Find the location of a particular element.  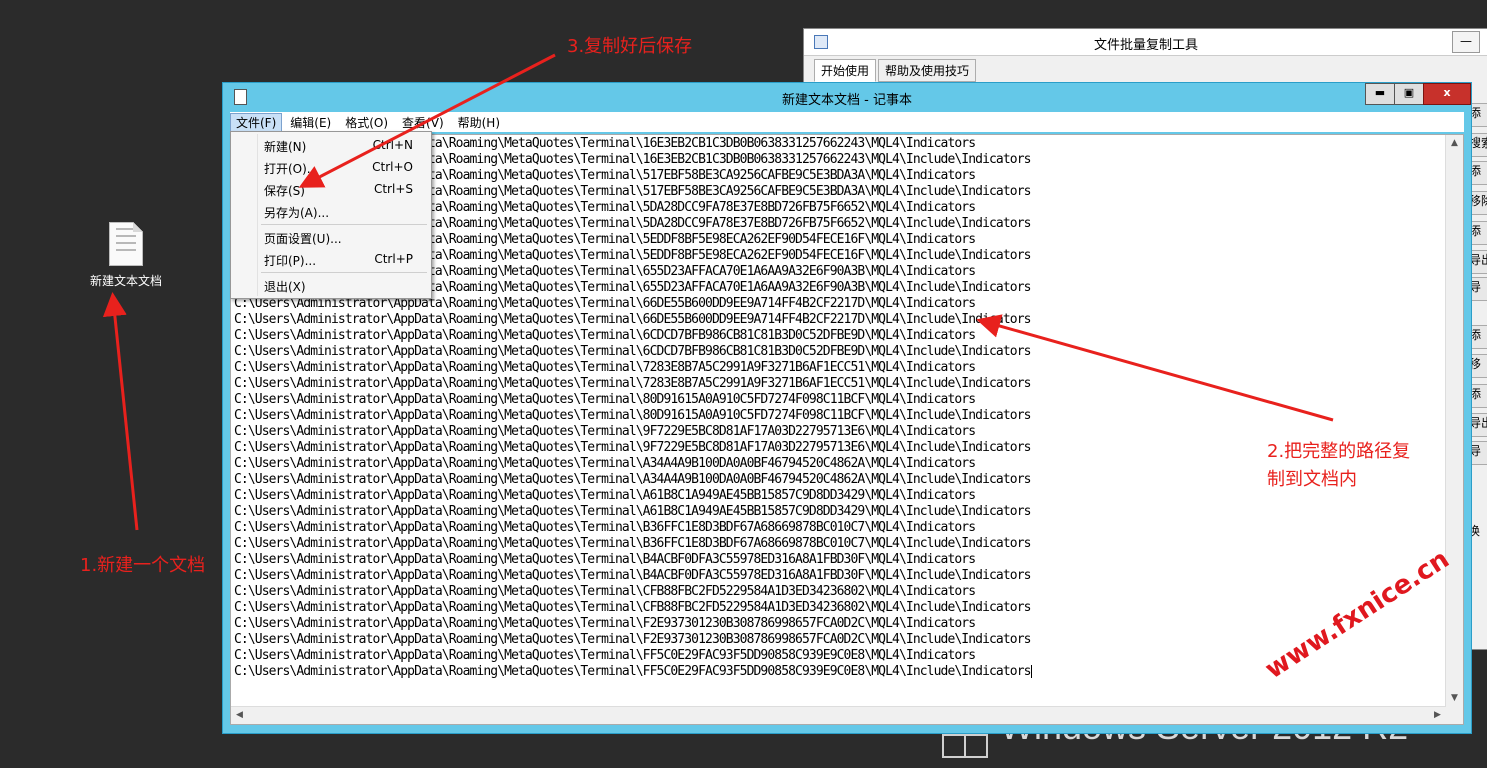

desktop-icon-label: 新建文本文档 is located at coordinates (125, 281).